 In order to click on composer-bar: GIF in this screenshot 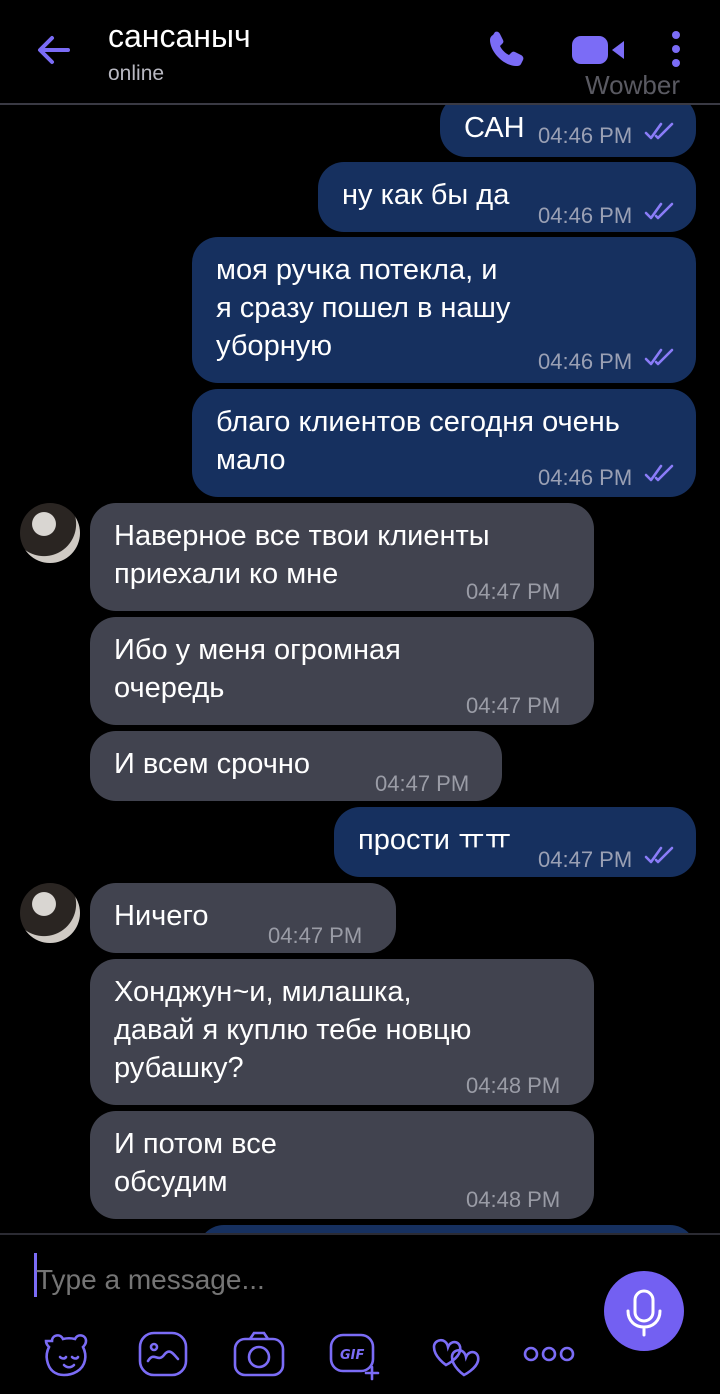, I will do `click(360, 1313)`.